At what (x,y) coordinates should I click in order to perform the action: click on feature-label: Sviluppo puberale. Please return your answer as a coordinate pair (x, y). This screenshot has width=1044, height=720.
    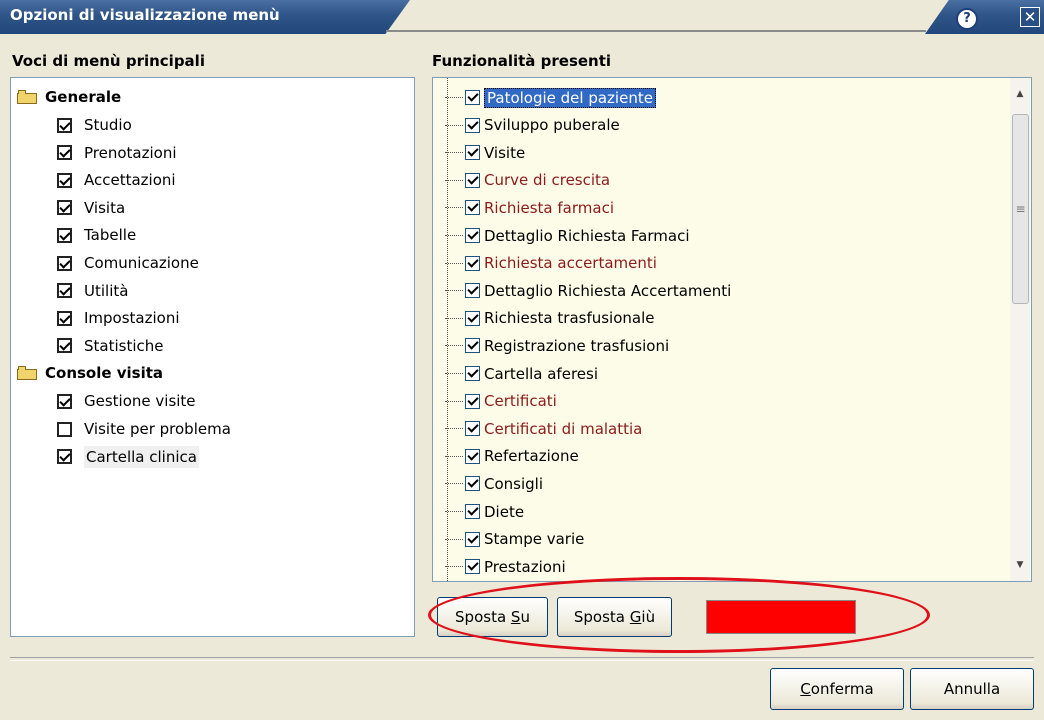
    Looking at the image, I should click on (552, 125).